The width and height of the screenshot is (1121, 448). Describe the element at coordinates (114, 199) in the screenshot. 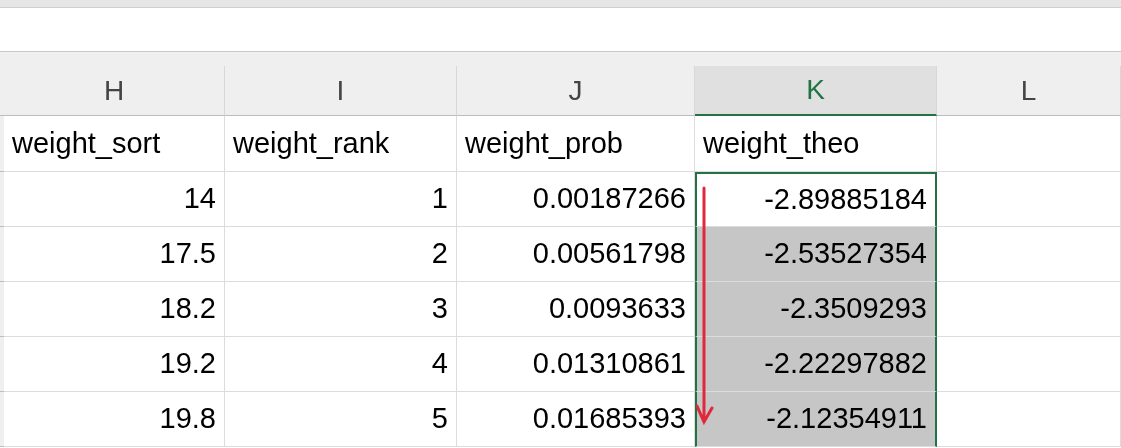

I see `table-cell: 14` at that location.